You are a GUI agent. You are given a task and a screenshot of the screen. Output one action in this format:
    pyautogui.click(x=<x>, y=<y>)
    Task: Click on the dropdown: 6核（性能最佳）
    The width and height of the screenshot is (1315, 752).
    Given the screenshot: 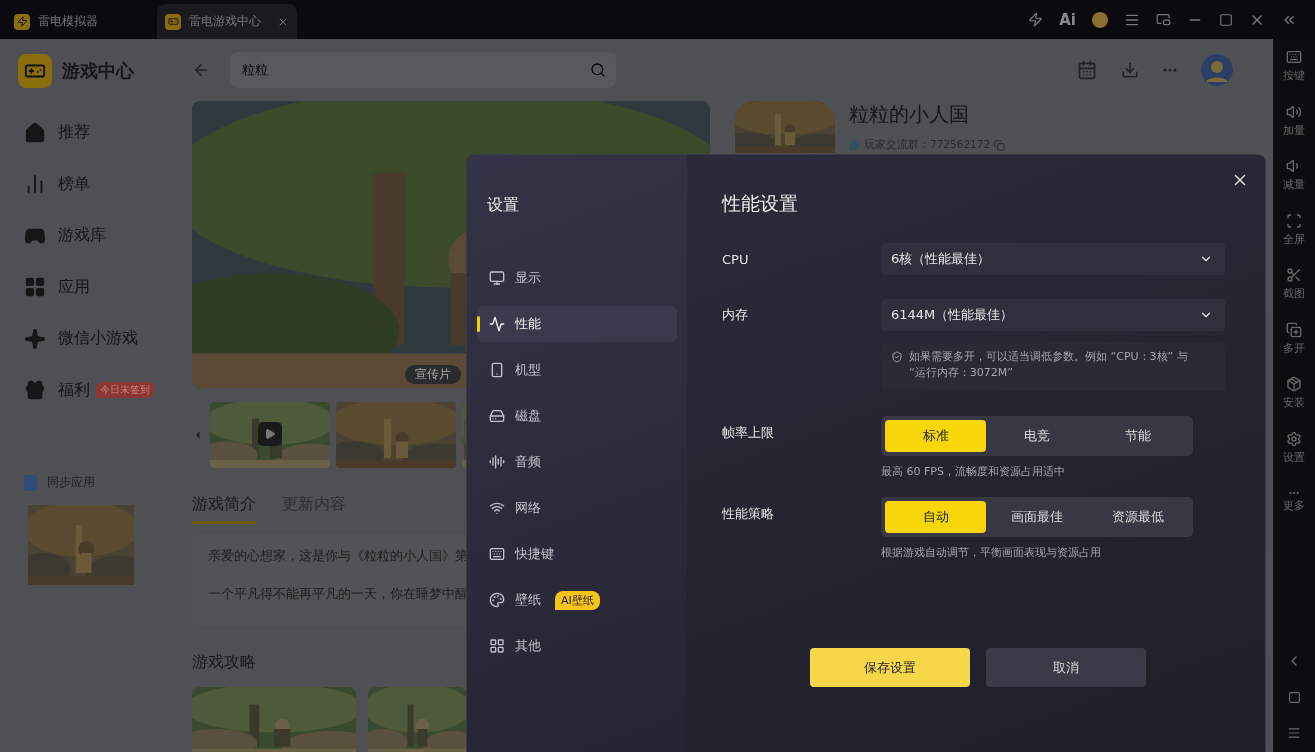 What is the action you would take?
    pyautogui.click(x=1053, y=259)
    